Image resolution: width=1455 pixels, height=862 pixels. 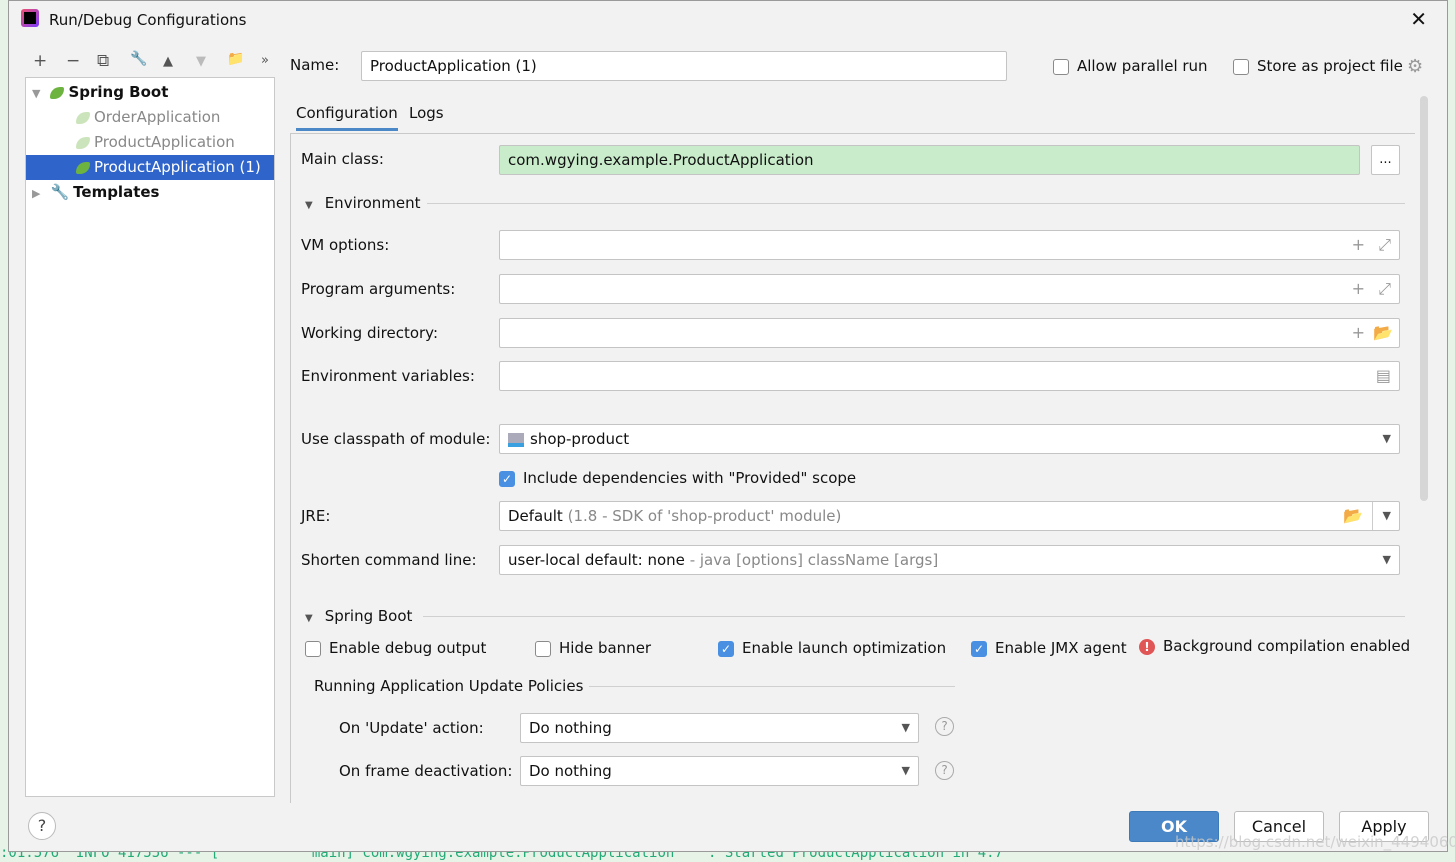 I want to click on program-arguments-input: + ⤢, so click(x=949, y=289).